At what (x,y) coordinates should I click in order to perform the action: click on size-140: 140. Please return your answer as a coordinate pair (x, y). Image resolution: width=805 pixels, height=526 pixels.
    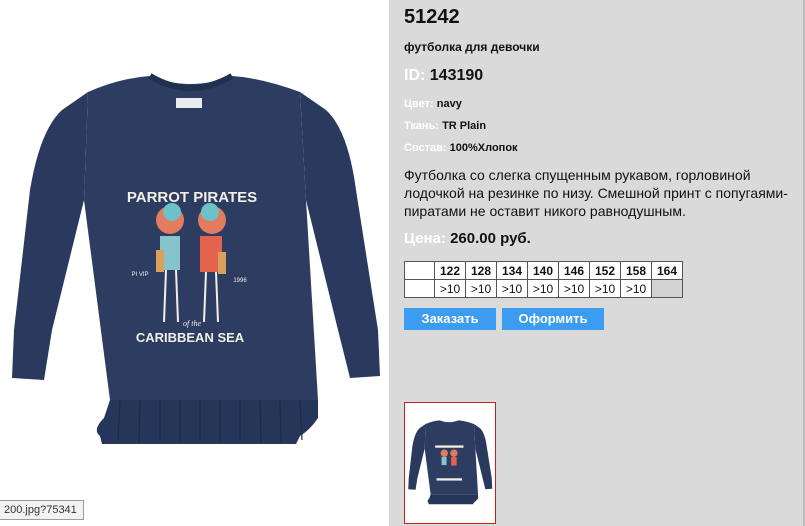
    Looking at the image, I should click on (543, 270).